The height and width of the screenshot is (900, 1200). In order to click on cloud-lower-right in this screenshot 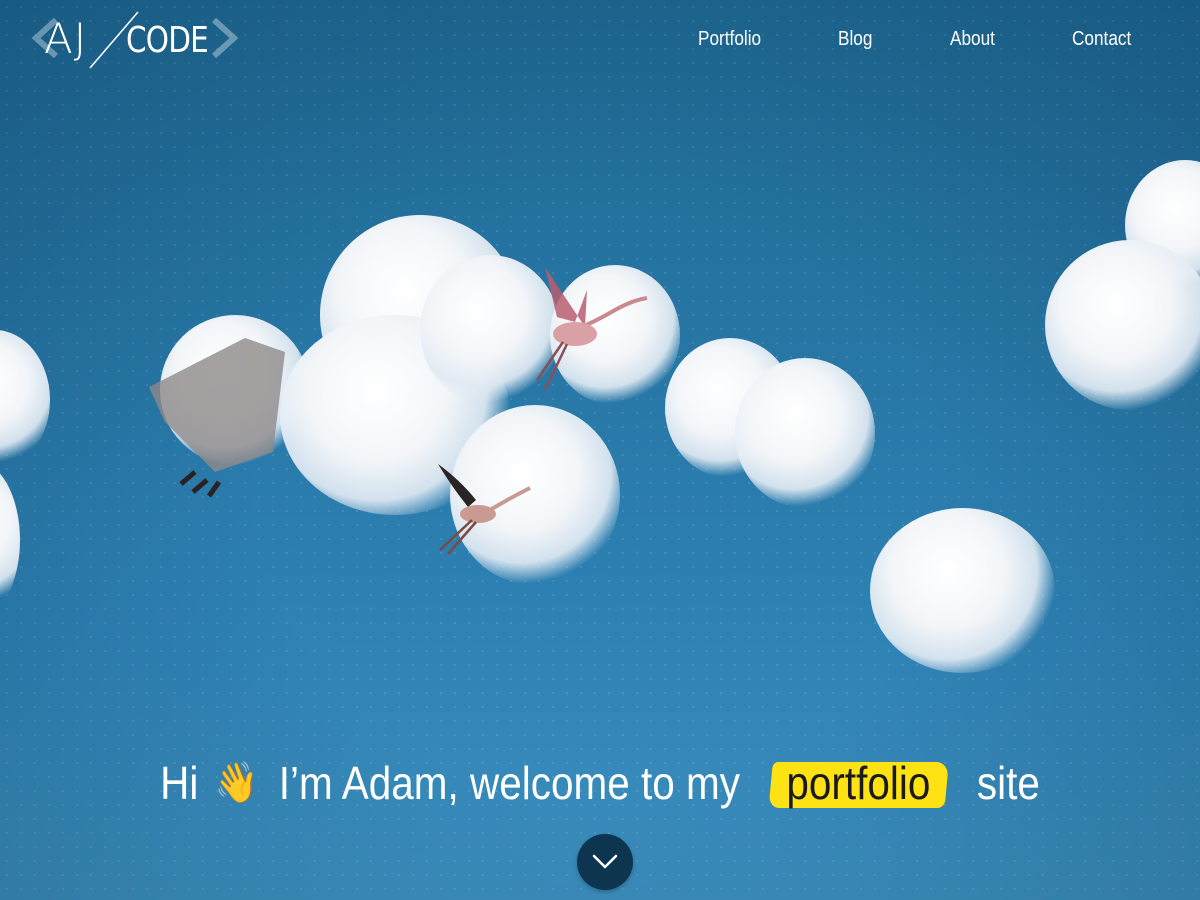, I will do `click(962, 593)`.